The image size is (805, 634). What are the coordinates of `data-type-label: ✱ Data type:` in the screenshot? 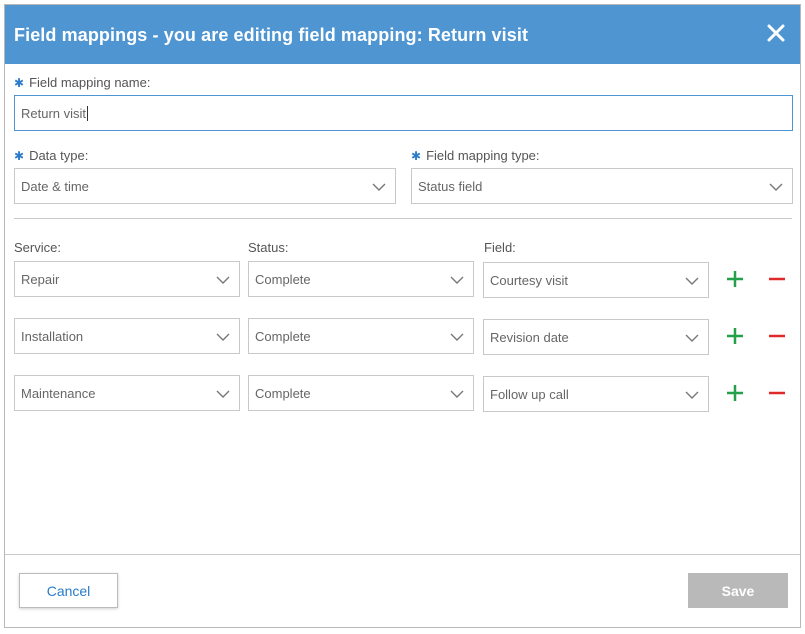 It's located at (51, 155).